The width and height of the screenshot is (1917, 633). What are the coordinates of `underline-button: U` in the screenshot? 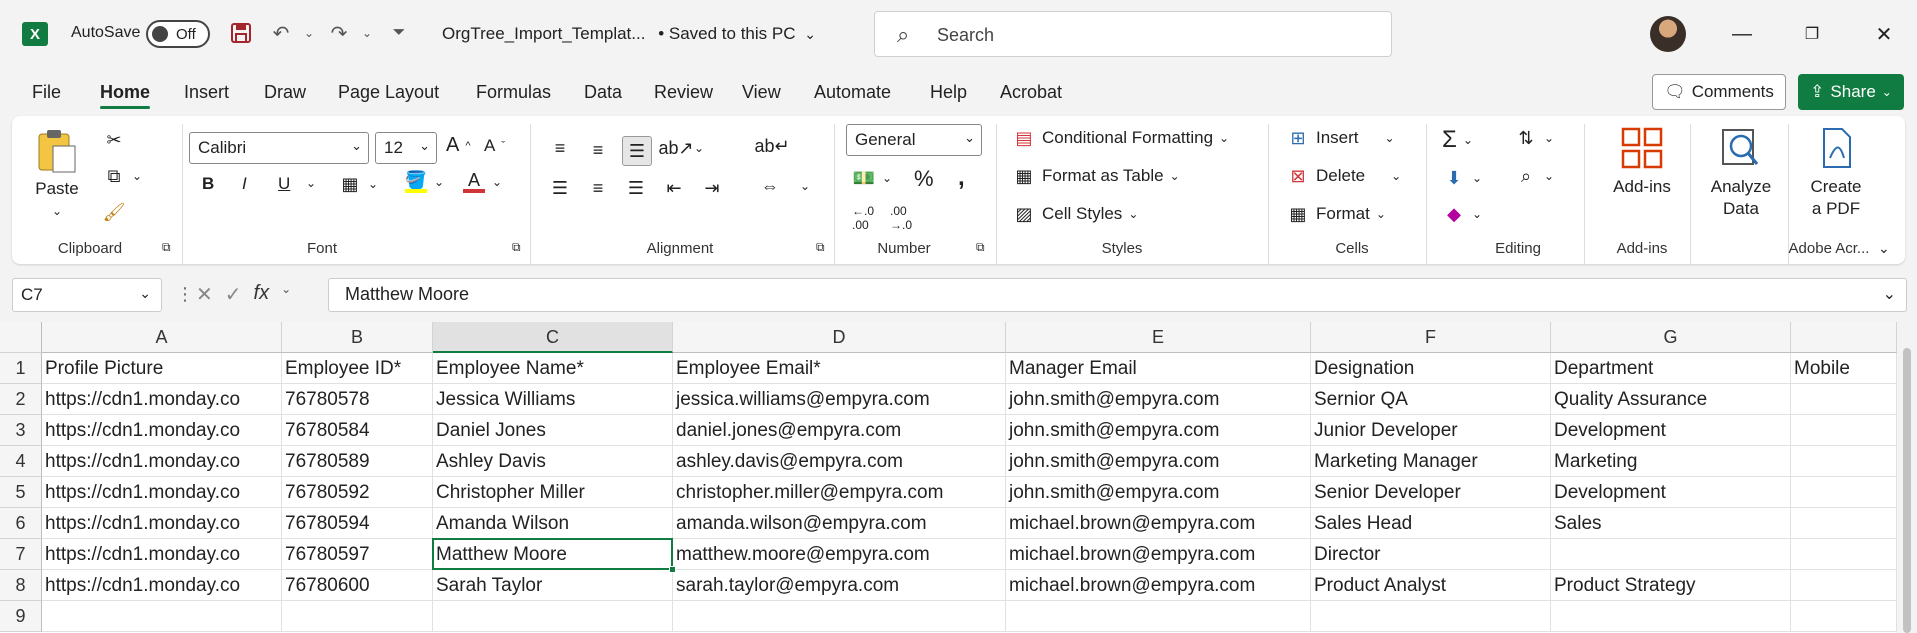 It's located at (284, 184).